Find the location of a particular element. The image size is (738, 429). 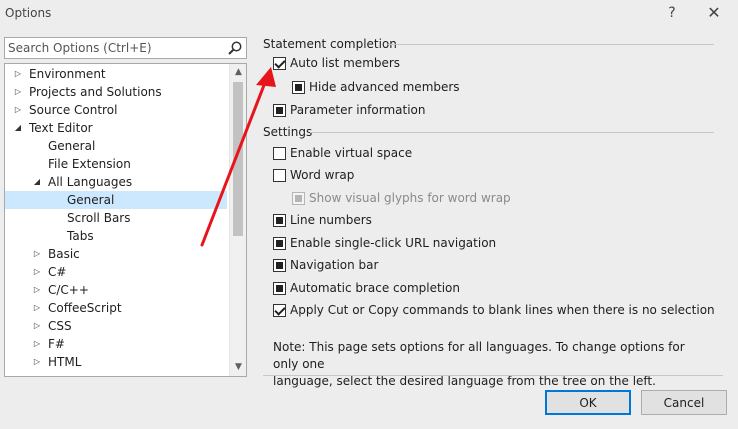

tree-item-label: CSS is located at coordinates (60, 326).